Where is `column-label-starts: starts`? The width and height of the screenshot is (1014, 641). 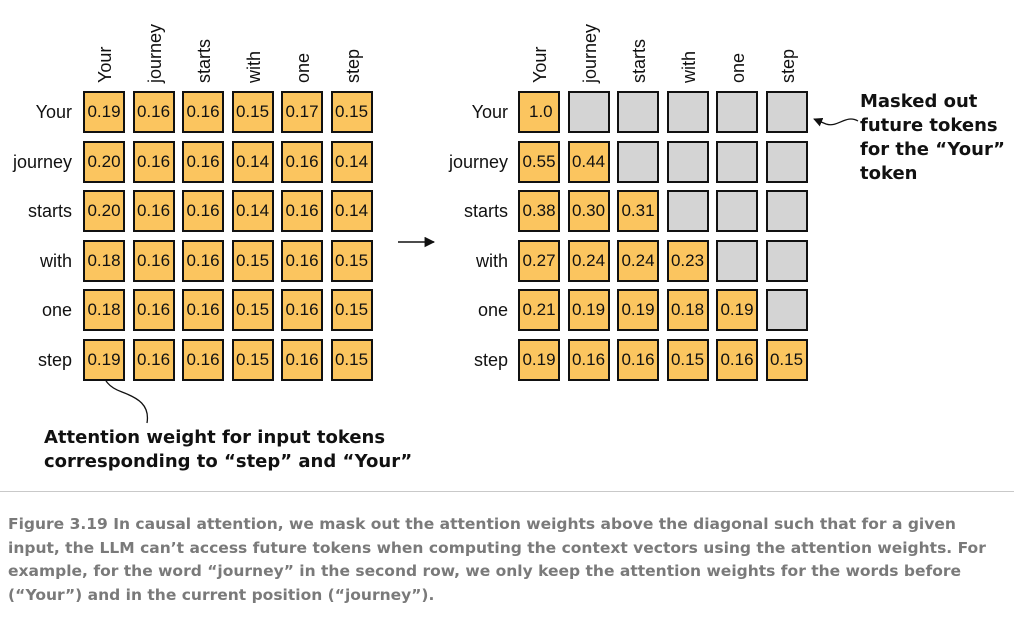 column-label-starts: starts is located at coordinates (639, 60).